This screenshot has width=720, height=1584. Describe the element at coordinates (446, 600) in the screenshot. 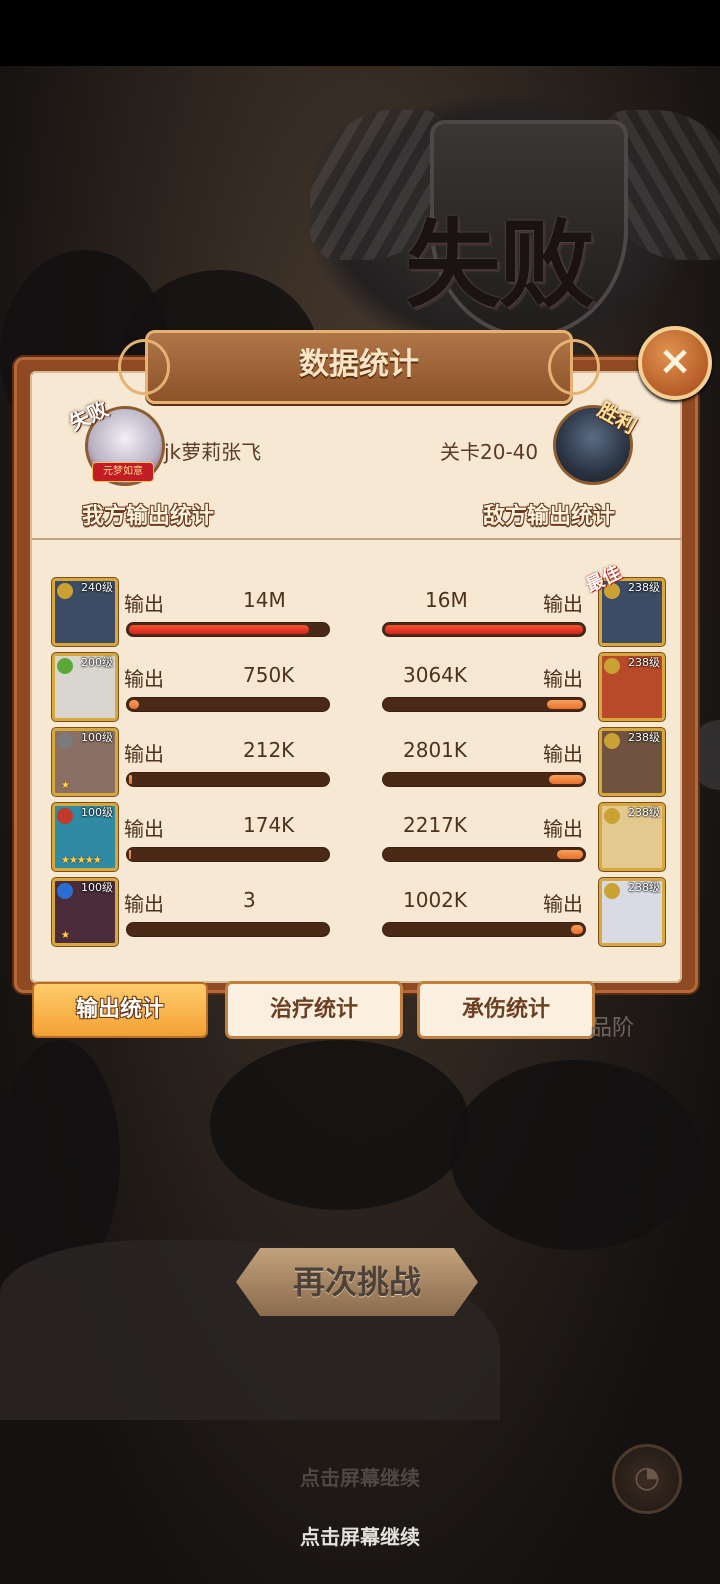

I see `enemy-output-value: 16M` at that location.